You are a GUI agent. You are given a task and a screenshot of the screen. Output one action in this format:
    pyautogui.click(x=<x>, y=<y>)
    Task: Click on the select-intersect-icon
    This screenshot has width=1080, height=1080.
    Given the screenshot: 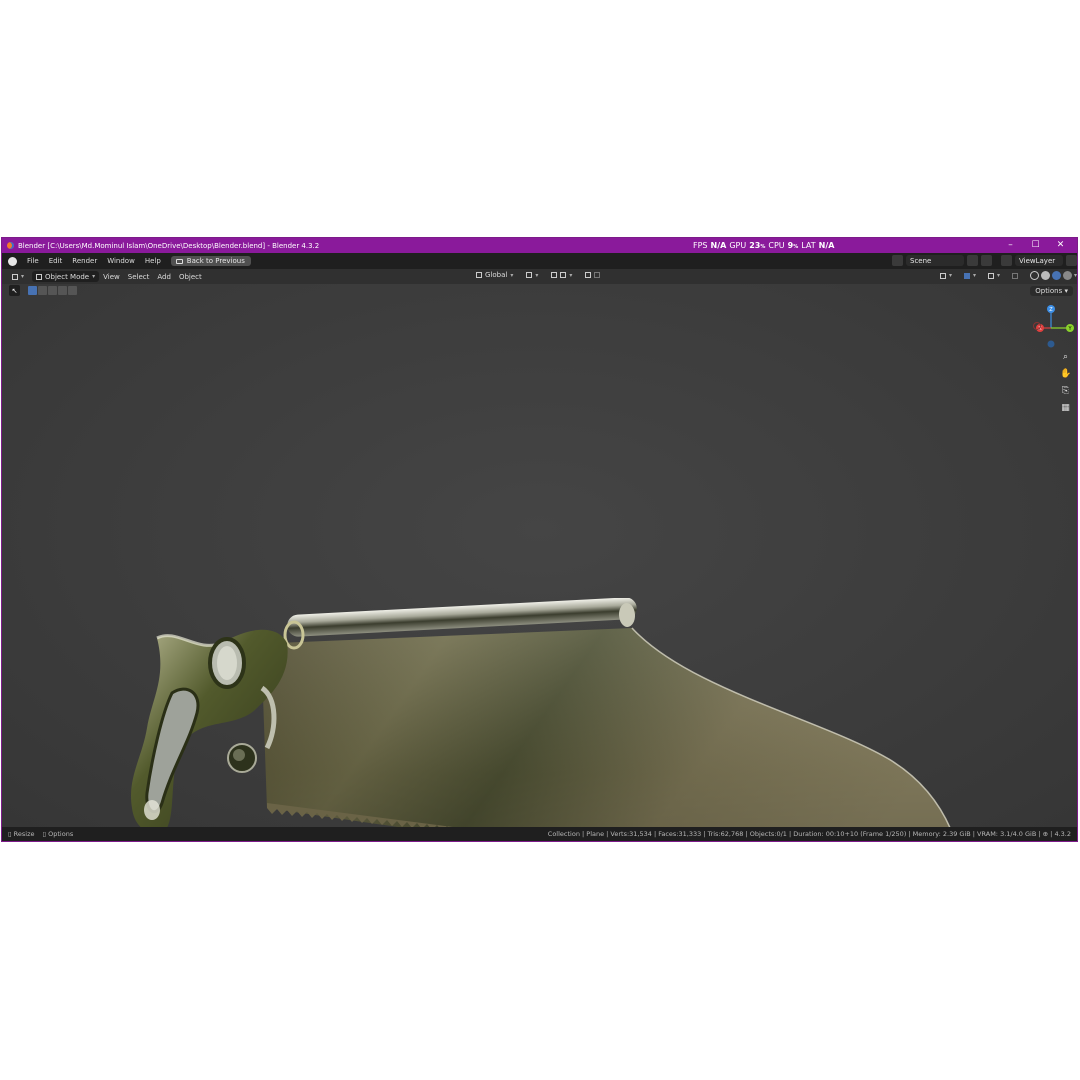 What is the action you would take?
    pyautogui.click(x=72, y=290)
    